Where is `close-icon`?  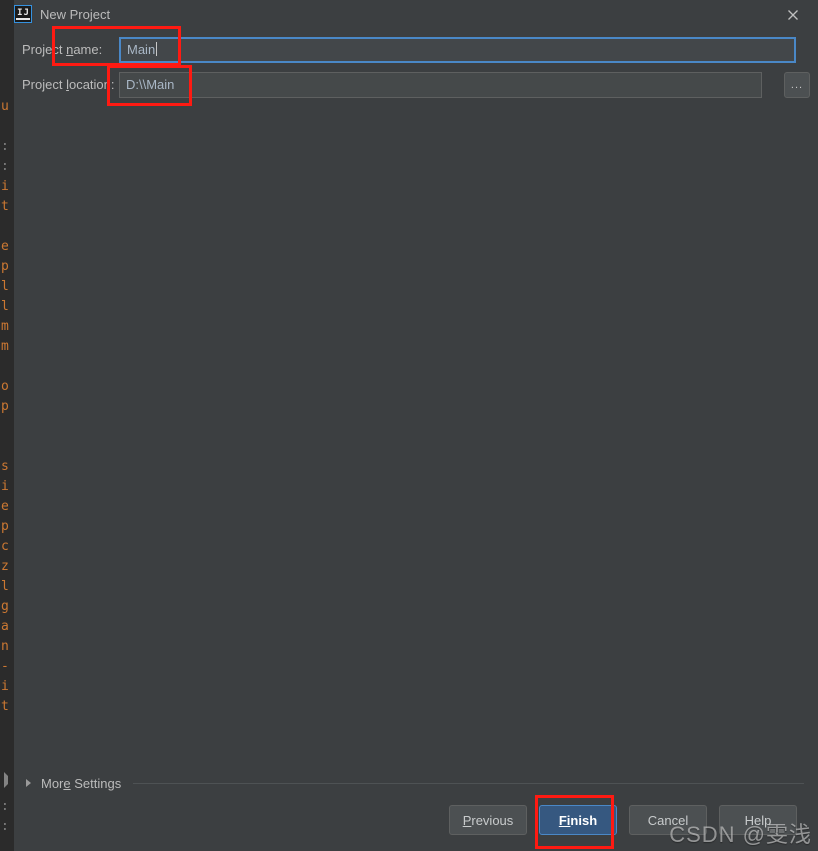
close-icon is located at coordinates (793, 14).